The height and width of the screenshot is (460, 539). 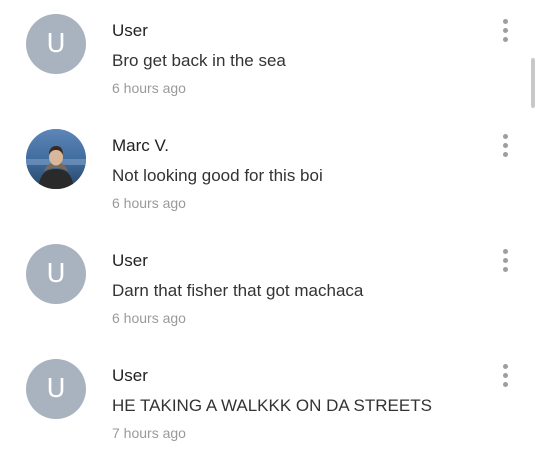 I want to click on profile-photo, so click(x=56, y=159).